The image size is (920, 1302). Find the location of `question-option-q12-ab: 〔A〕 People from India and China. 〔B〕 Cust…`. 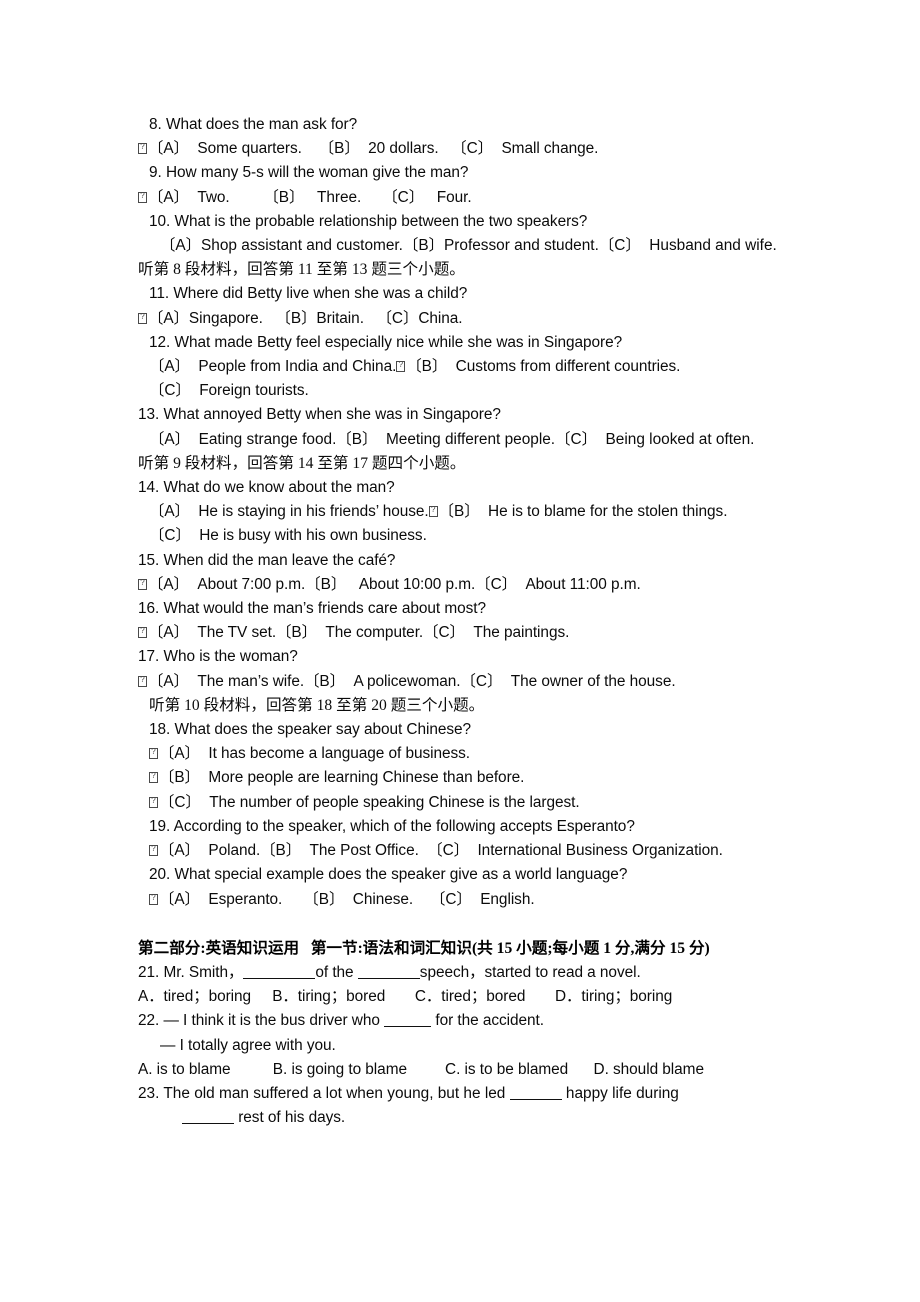

question-option-q12-ab: 〔A〕 People from India and China. 〔B〕 Cust… is located at coordinates (465, 367).